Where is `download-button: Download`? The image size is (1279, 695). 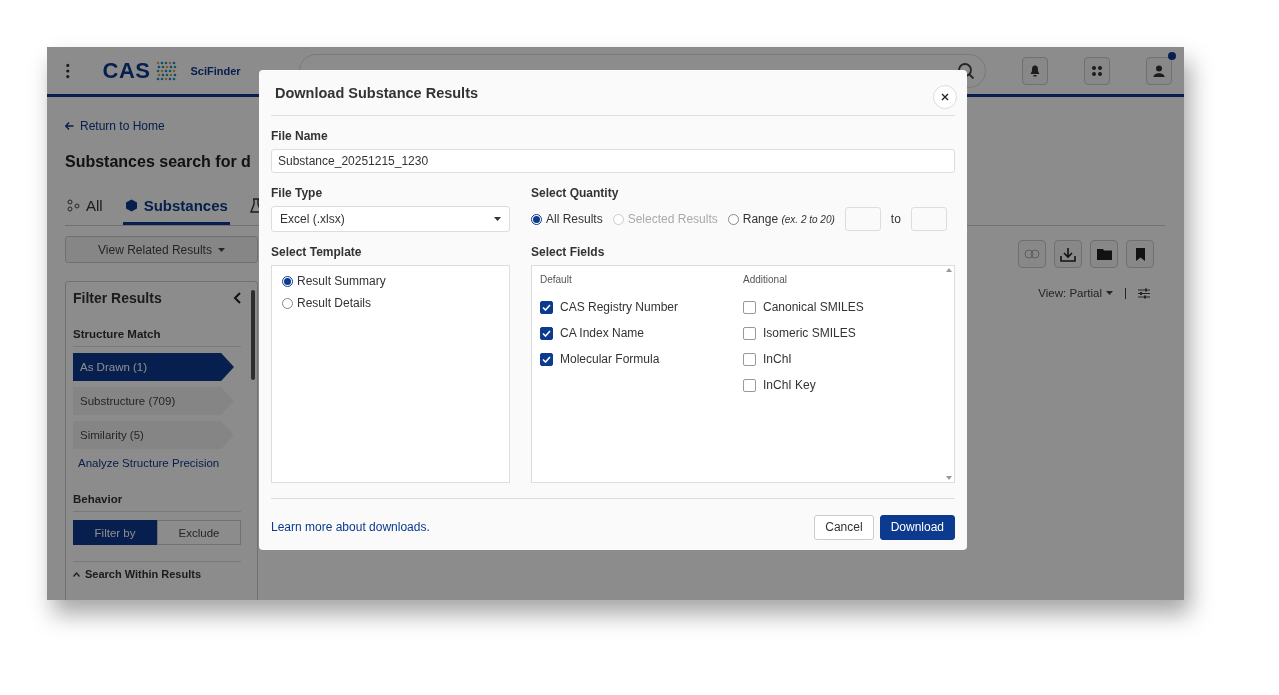 download-button: Download is located at coordinates (917, 527).